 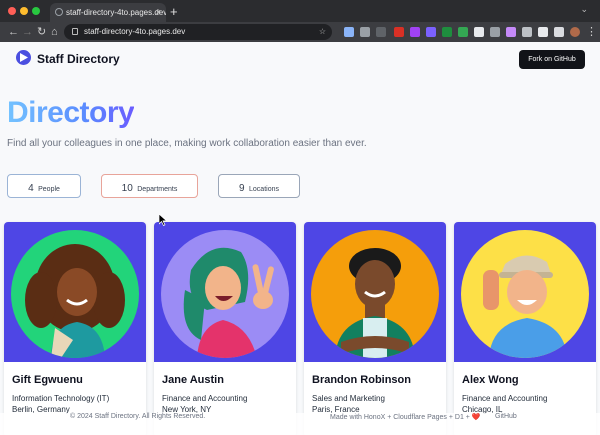 I want to click on person-name: Alex Wong, so click(x=490, y=380).